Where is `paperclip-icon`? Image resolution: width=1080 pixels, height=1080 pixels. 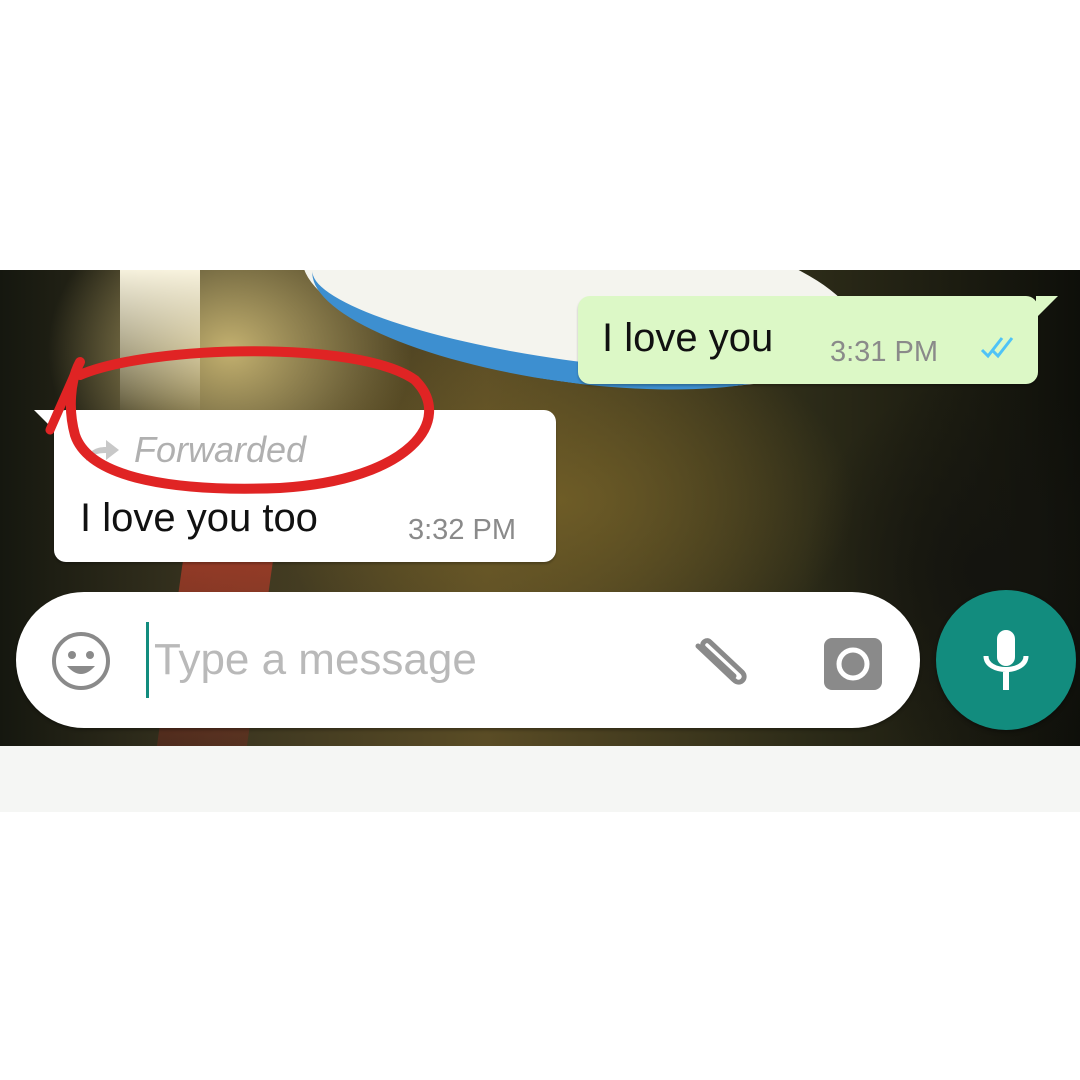 paperclip-icon is located at coordinates (718, 663).